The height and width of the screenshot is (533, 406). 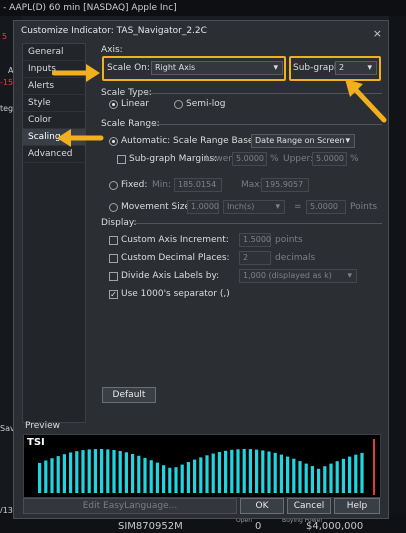 What do you see at coordinates (113, 258) in the screenshot?
I see `custom-decimals-checkbox` at bounding box center [113, 258].